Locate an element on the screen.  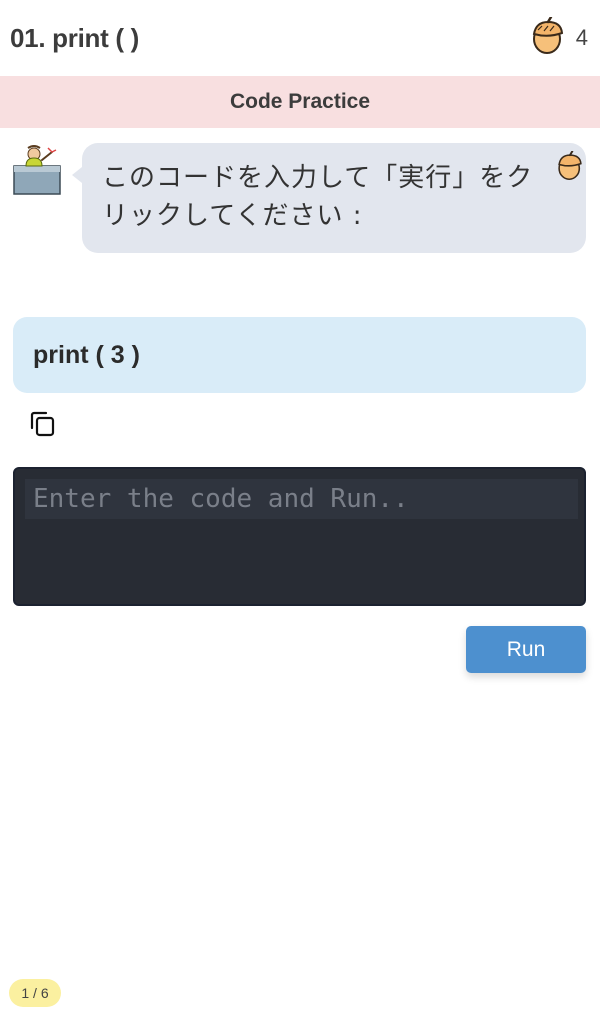
instruction-message: このコードを入力して「実行」をクリックしてください : is located at coordinates (318, 197).